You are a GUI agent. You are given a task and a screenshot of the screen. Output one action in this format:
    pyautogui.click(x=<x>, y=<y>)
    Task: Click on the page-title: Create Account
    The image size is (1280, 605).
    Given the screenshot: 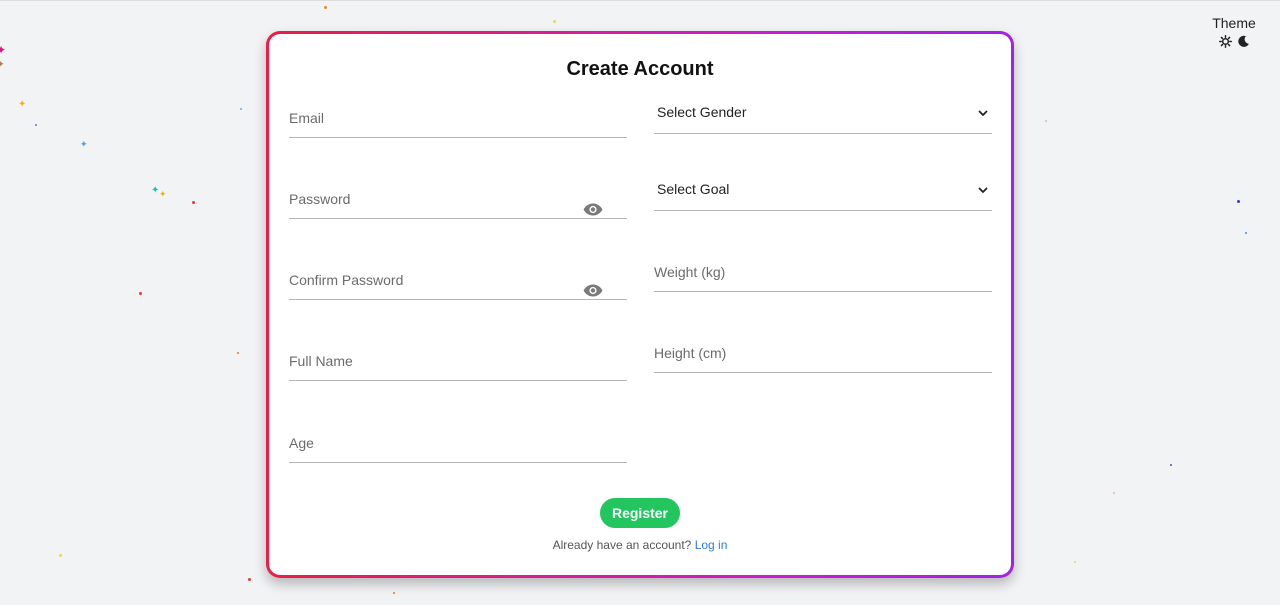 What is the action you would take?
    pyautogui.click(x=640, y=69)
    